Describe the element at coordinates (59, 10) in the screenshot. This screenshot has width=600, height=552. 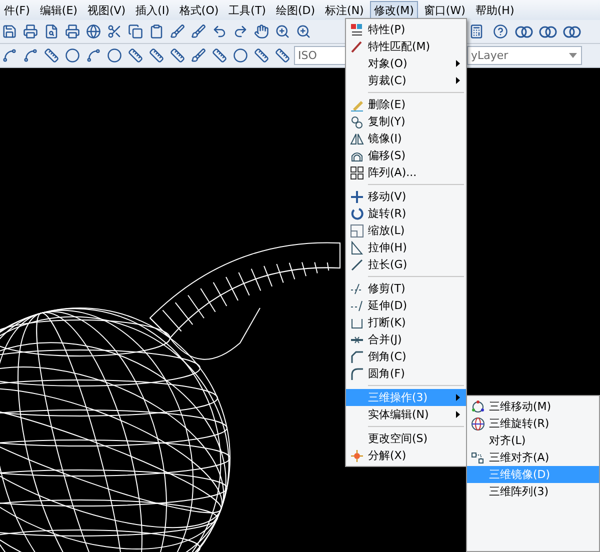
I see `menu-bar-item: 编辑(E)` at that location.